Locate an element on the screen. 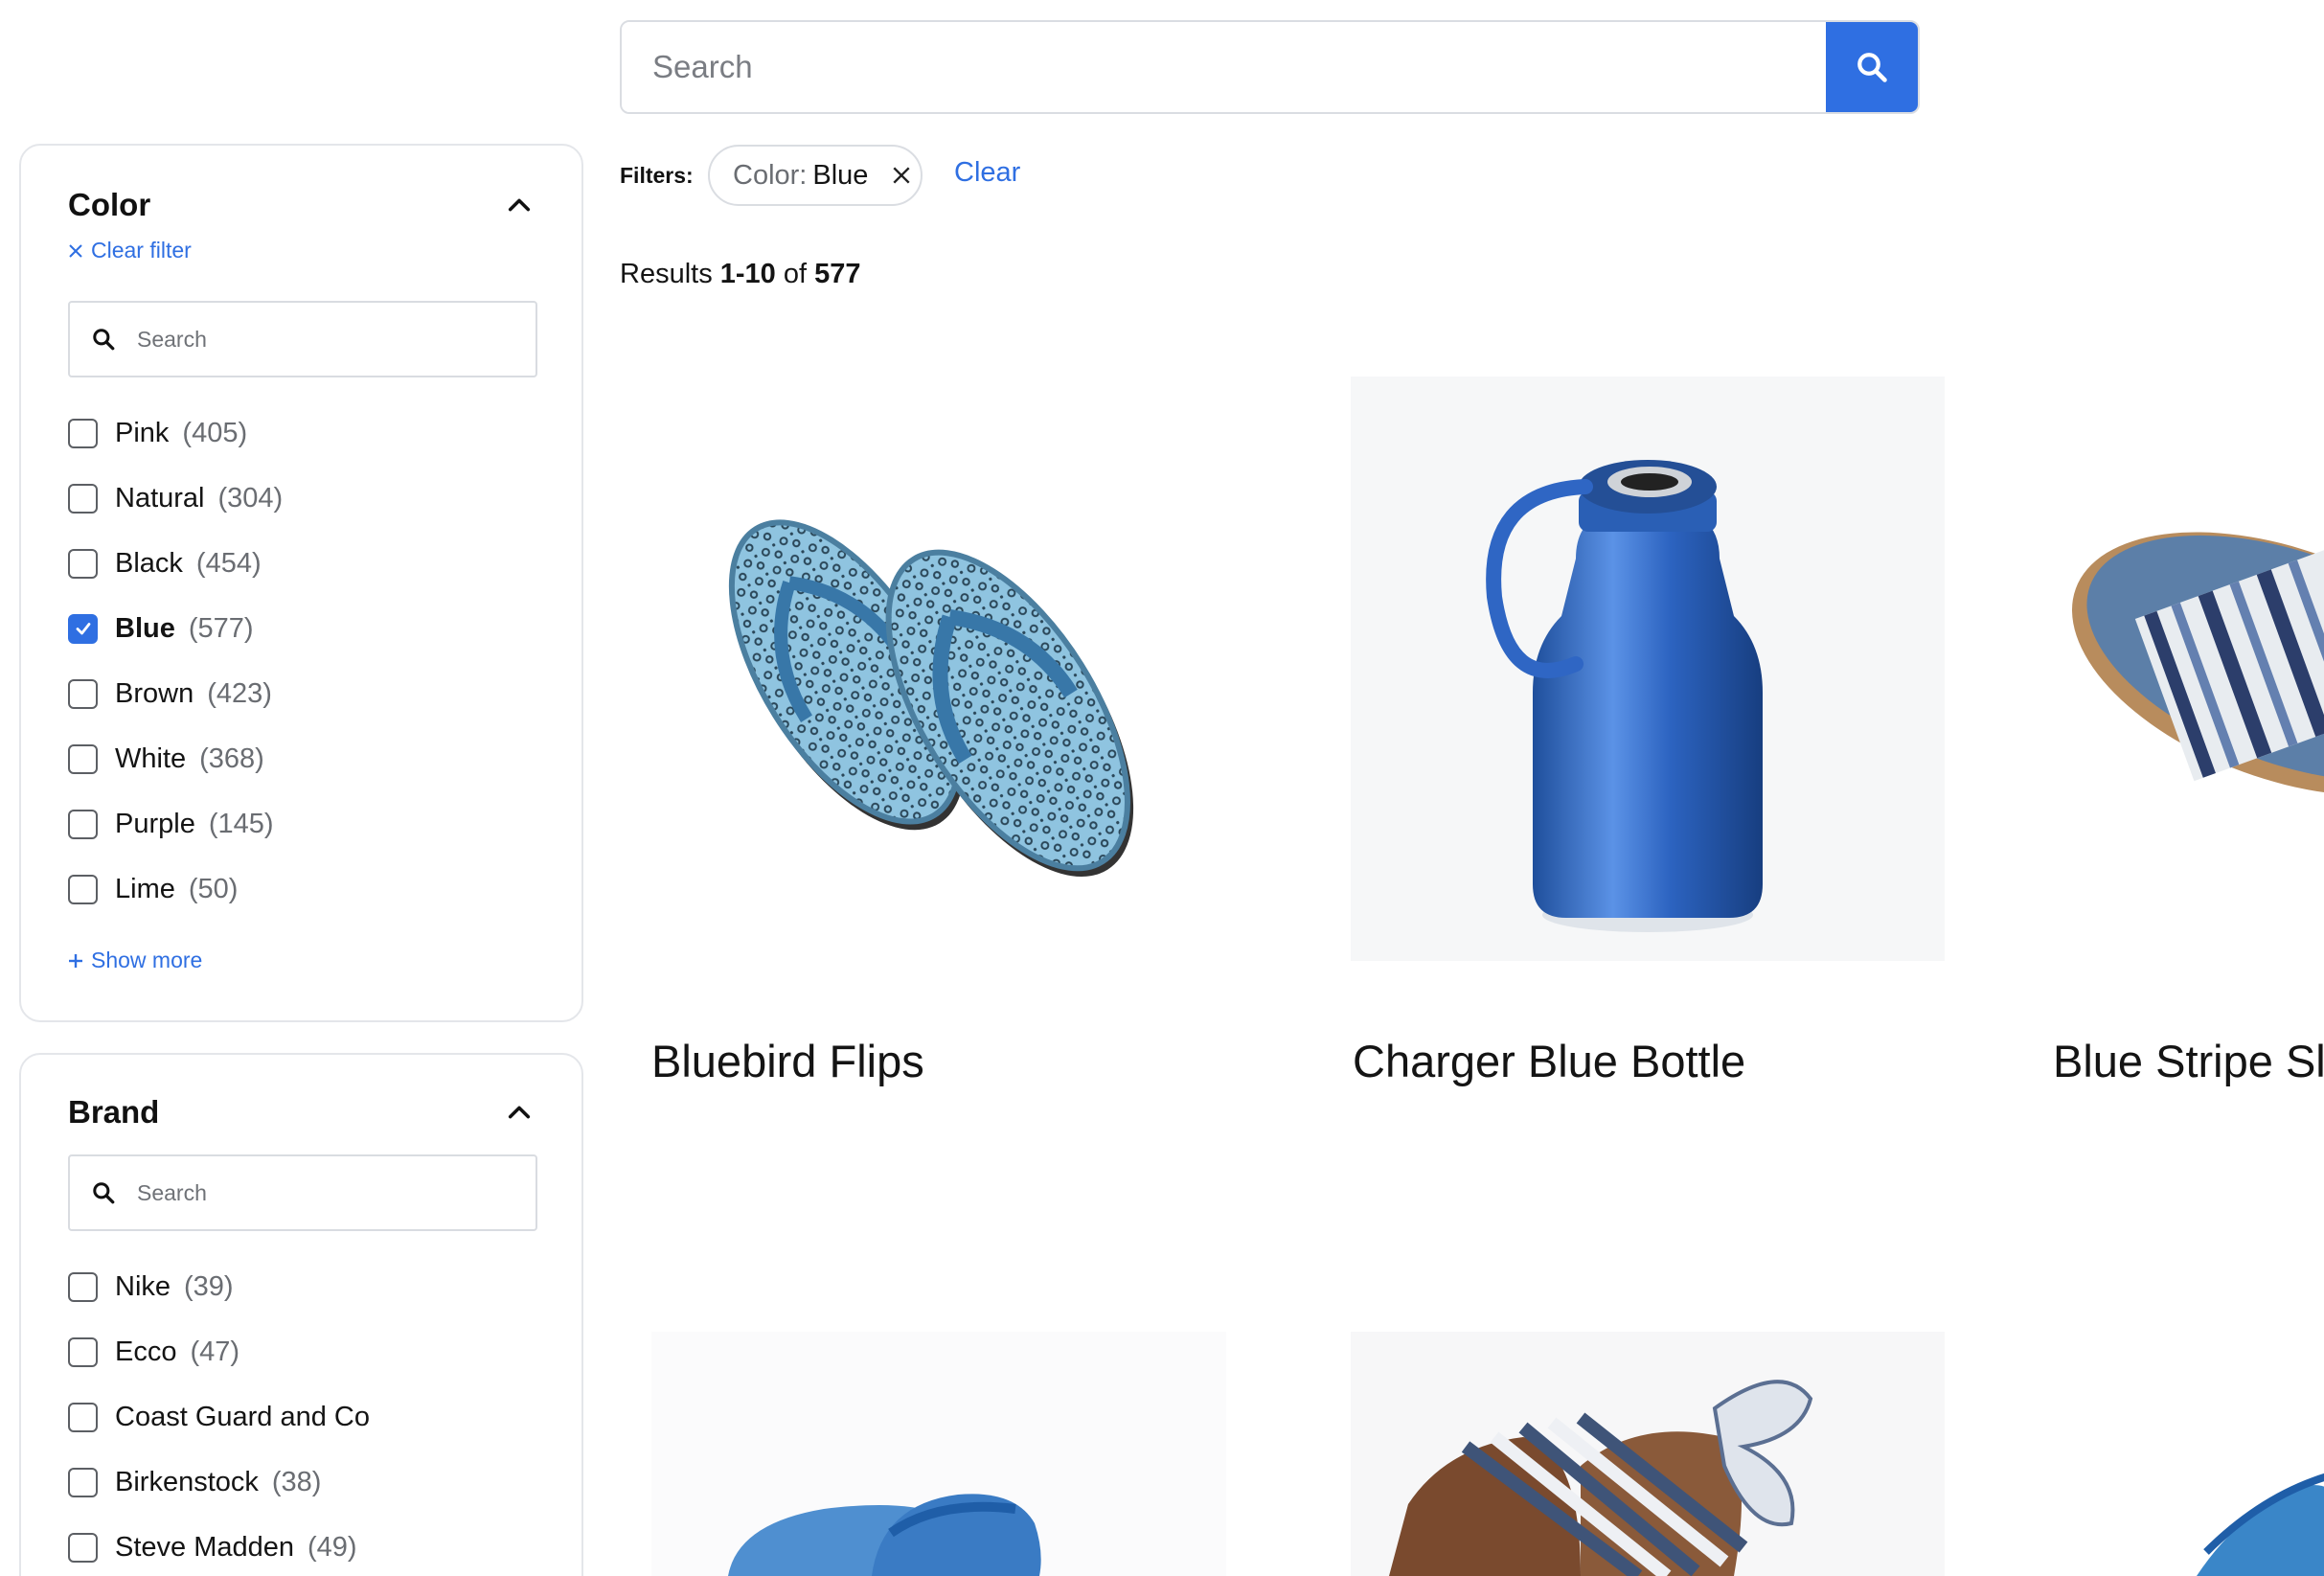 This screenshot has width=2324, height=1576. brand-option-coast-guard: Coast Guard and Co is located at coordinates (305, 1417).